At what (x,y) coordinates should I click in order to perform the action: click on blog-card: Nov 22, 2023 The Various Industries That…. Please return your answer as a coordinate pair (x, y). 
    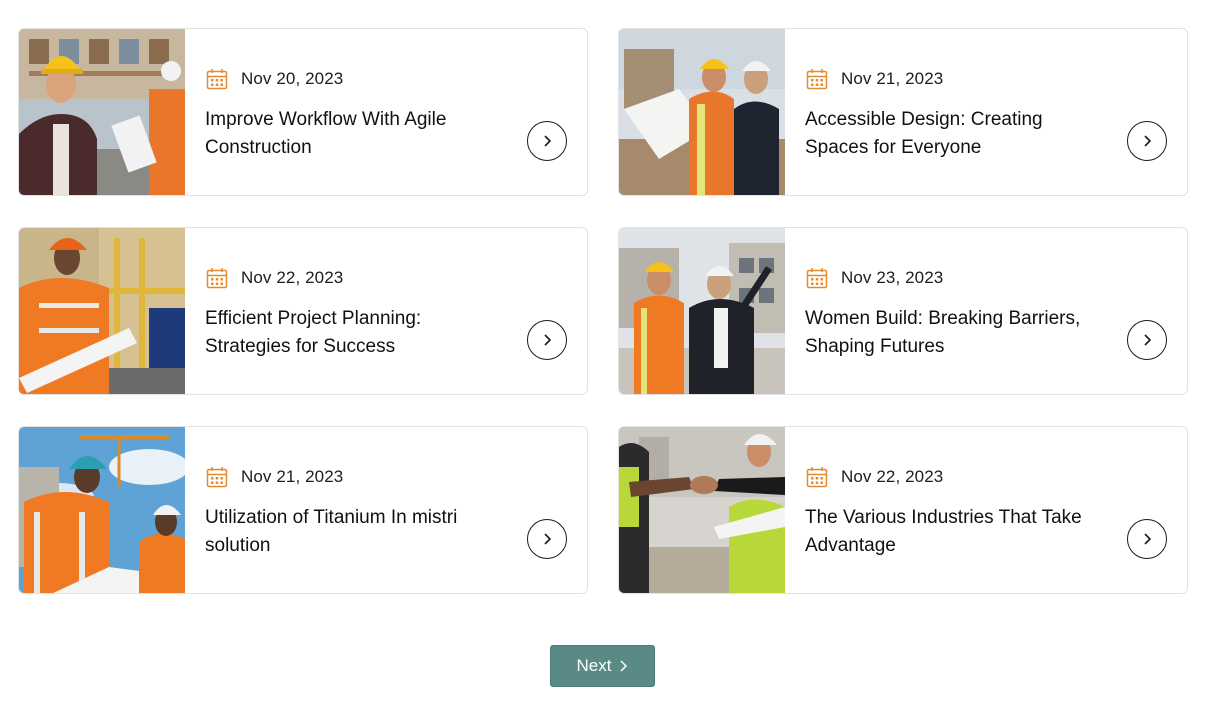
    Looking at the image, I should click on (903, 510).